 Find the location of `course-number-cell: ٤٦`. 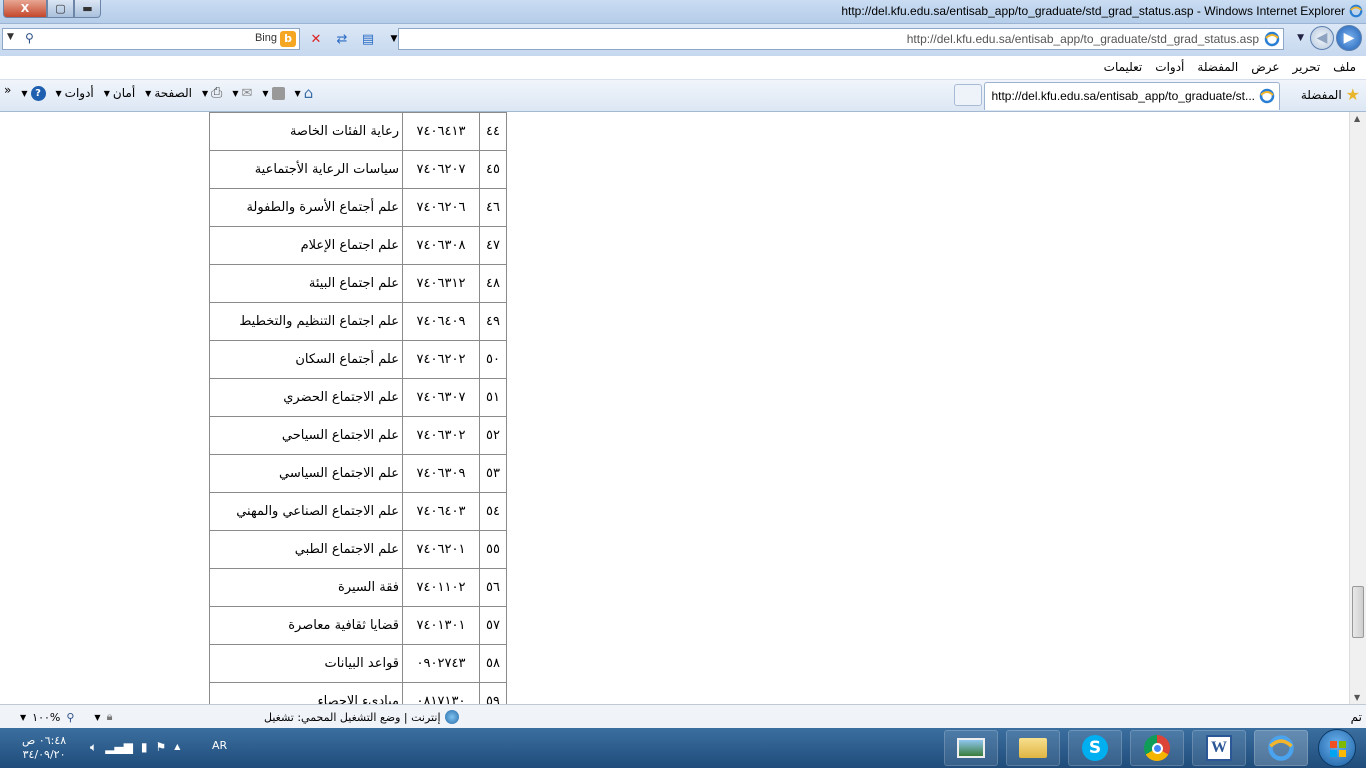

course-number-cell: ٤٦ is located at coordinates (493, 207).